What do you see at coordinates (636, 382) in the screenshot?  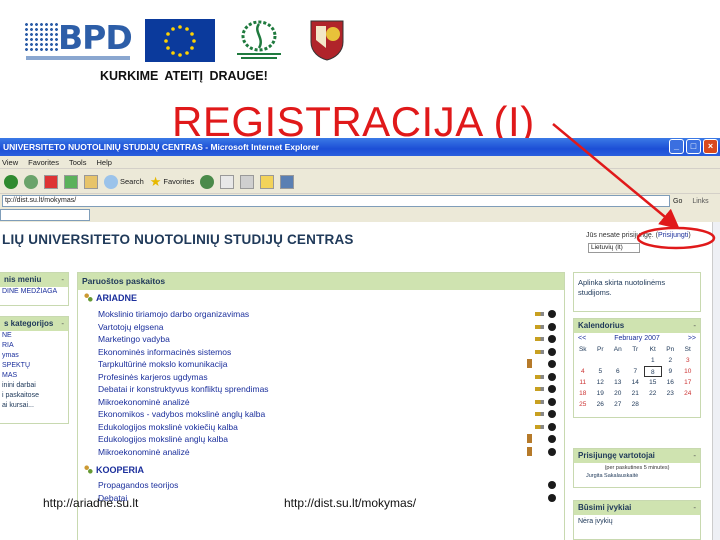 I see `calendar-day: 14` at bounding box center [636, 382].